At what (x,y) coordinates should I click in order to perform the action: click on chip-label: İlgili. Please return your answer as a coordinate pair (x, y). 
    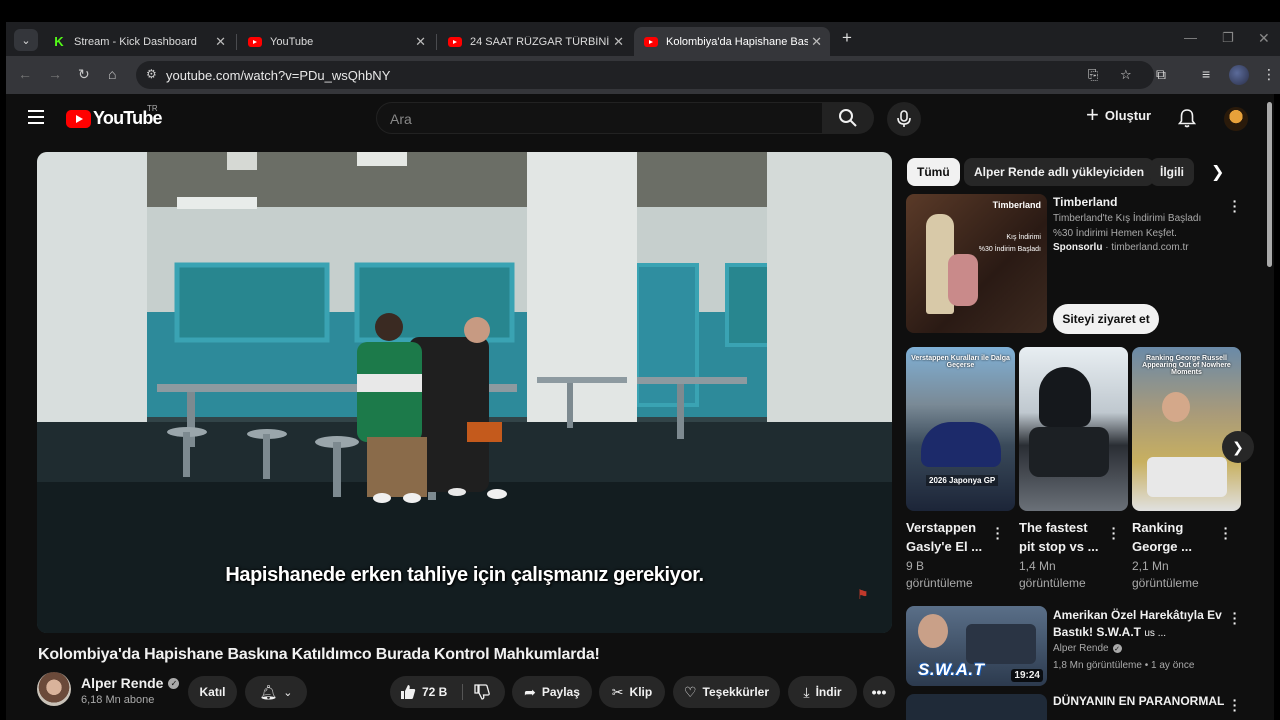
    Looking at the image, I should click on (1172, 172).